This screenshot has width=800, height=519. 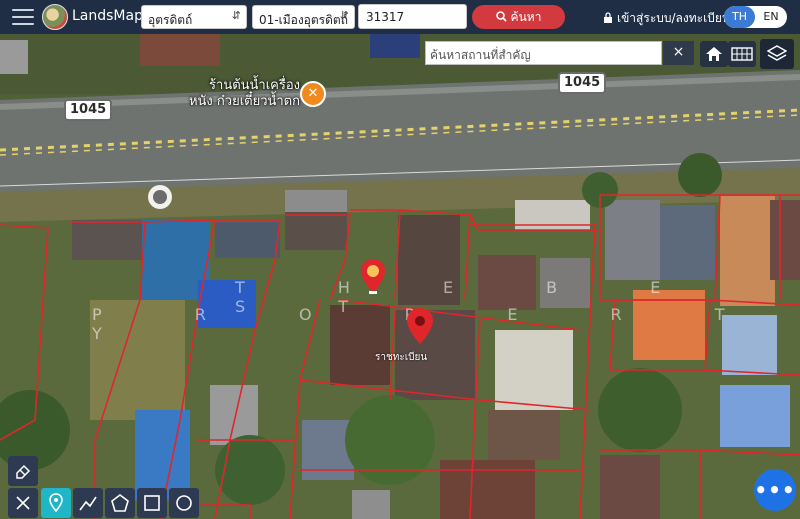 I want to click on rectangle-icon, so click(x=152, y=503).